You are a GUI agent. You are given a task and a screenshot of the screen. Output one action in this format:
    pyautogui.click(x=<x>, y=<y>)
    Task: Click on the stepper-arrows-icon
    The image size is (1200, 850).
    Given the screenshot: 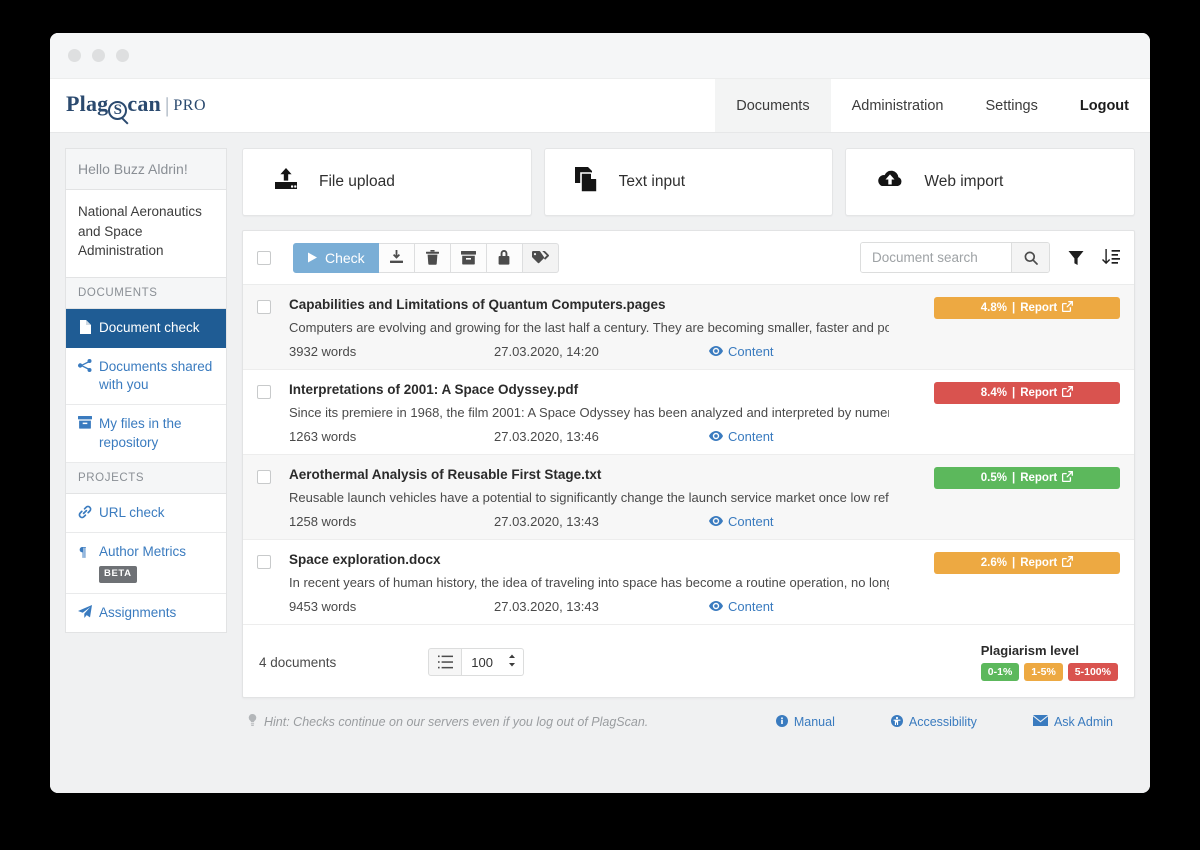 What is the action you would take?
    pyautogui.click(x=512, y=662)
    